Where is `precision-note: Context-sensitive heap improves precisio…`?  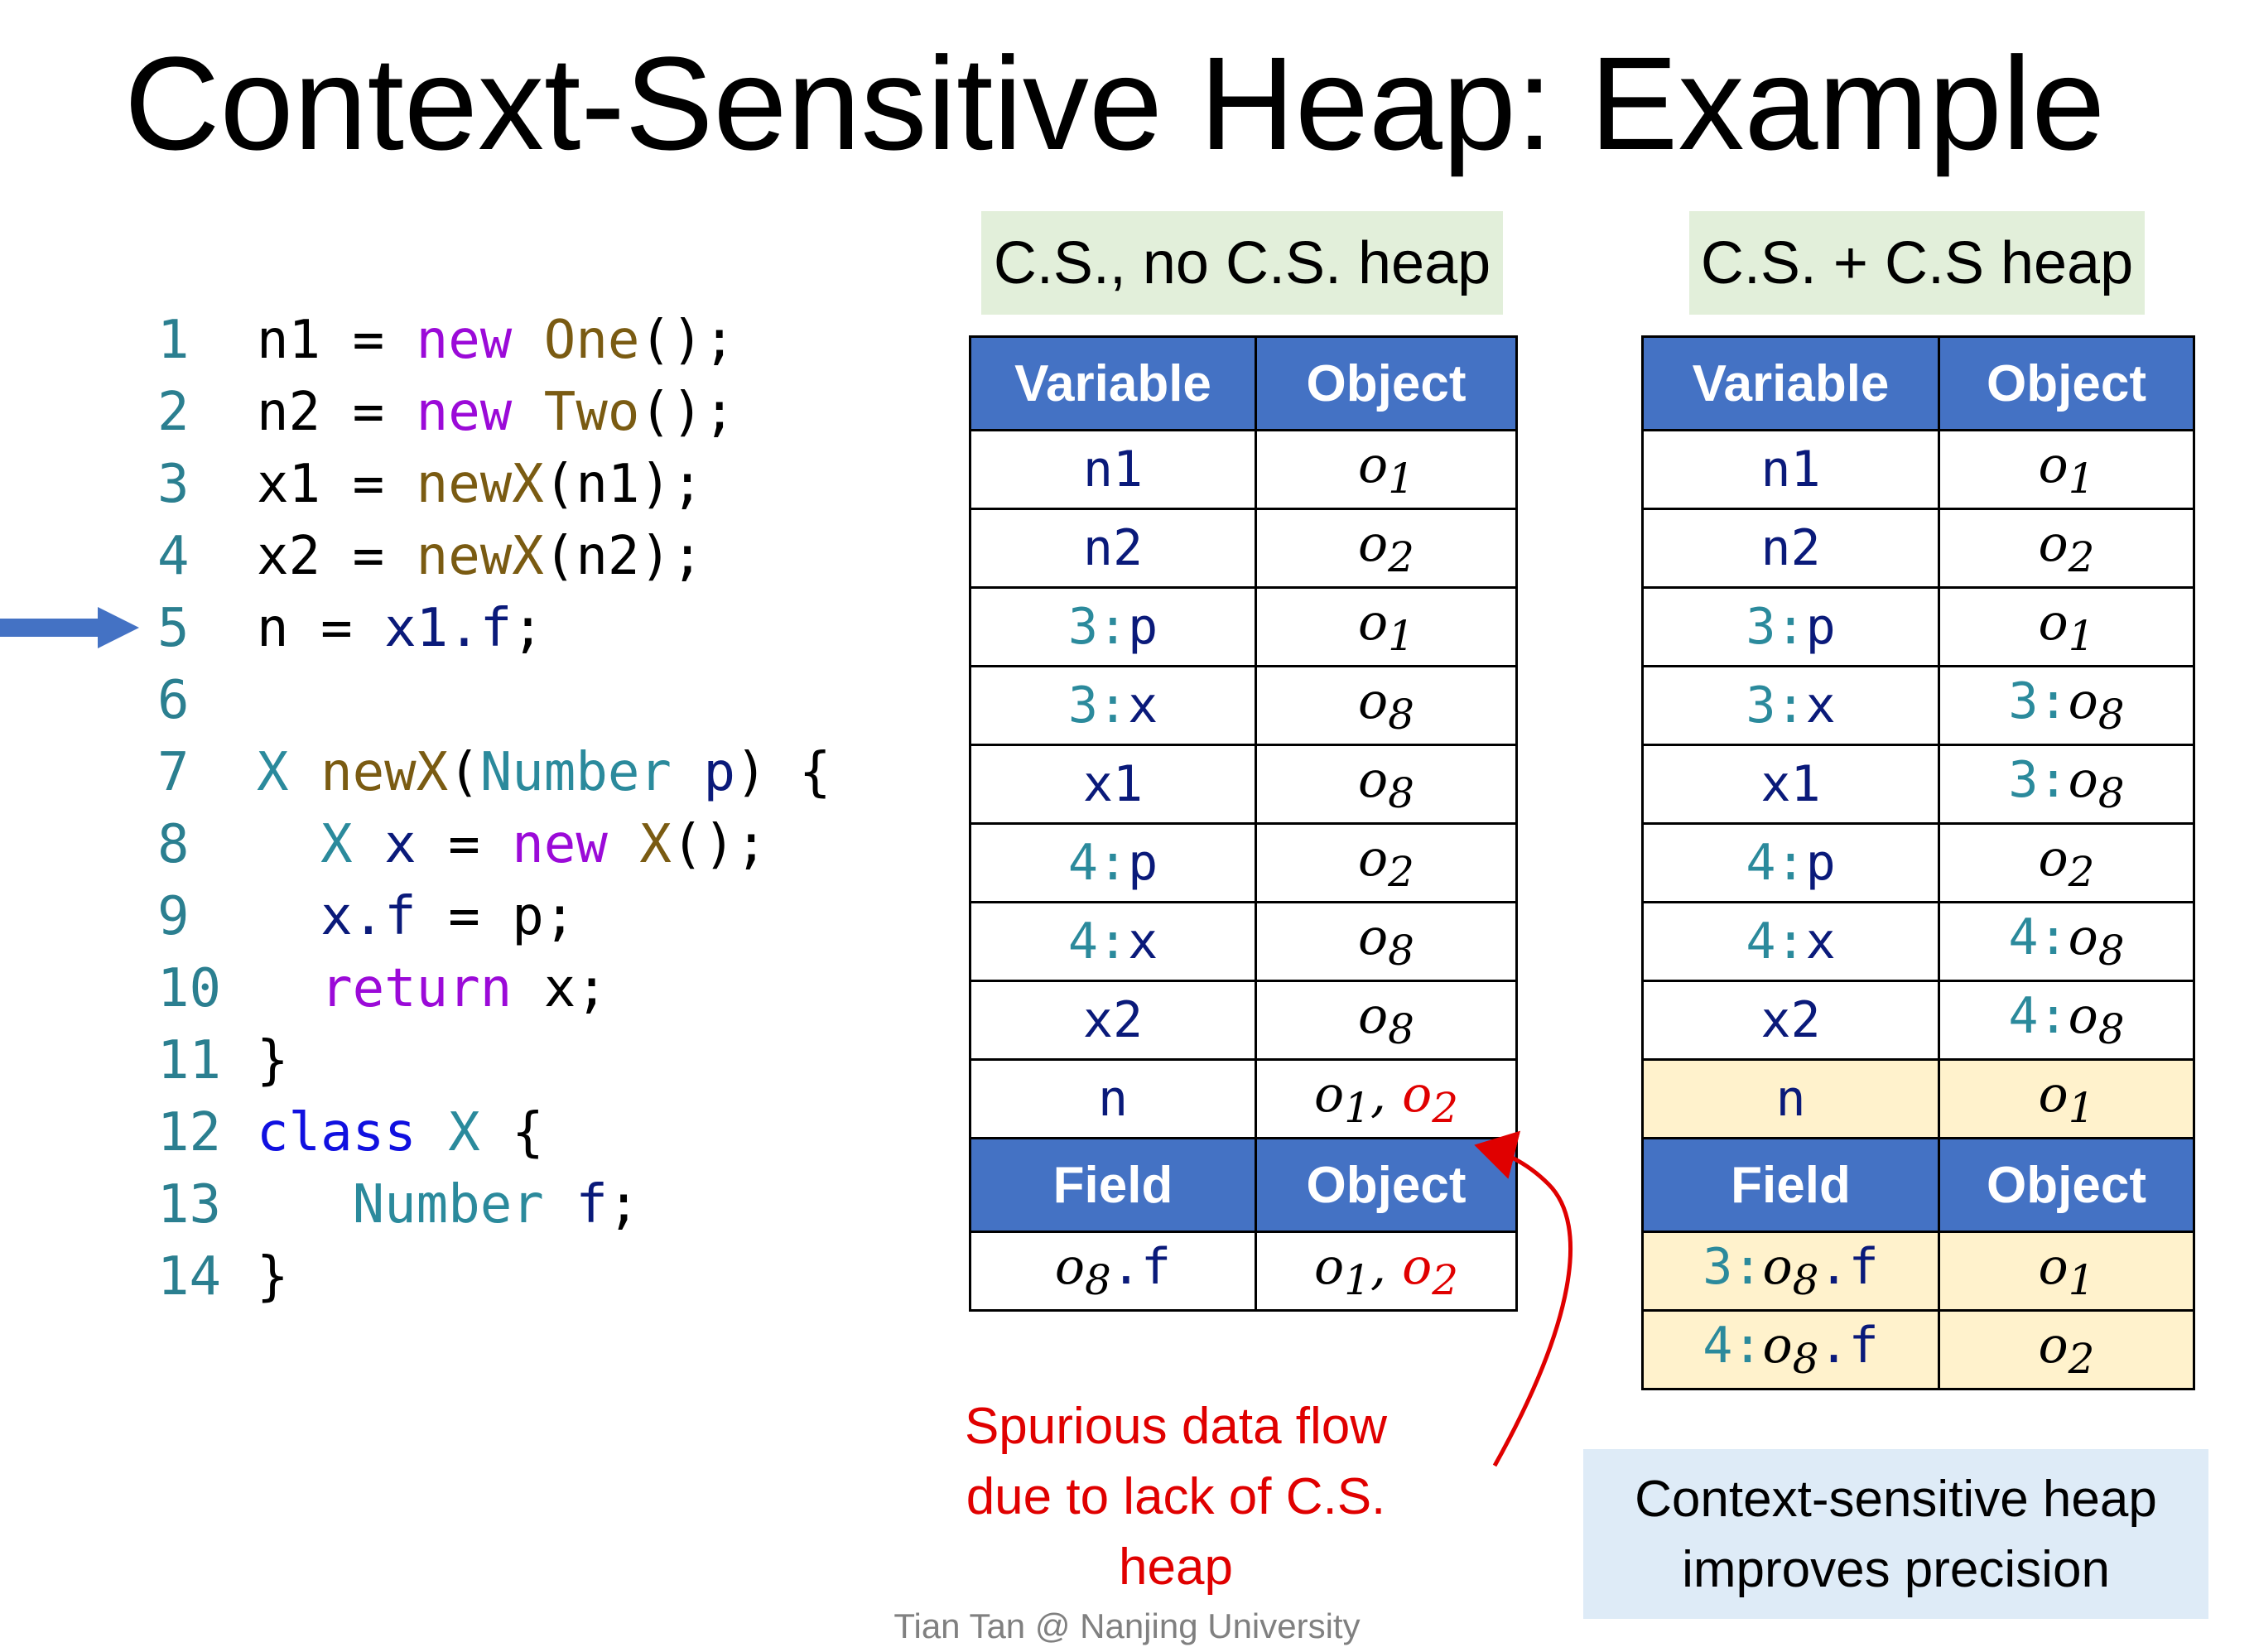
precision-note: Context-sensitive heap improves precisio… is located at coordinates (1895, 1534).